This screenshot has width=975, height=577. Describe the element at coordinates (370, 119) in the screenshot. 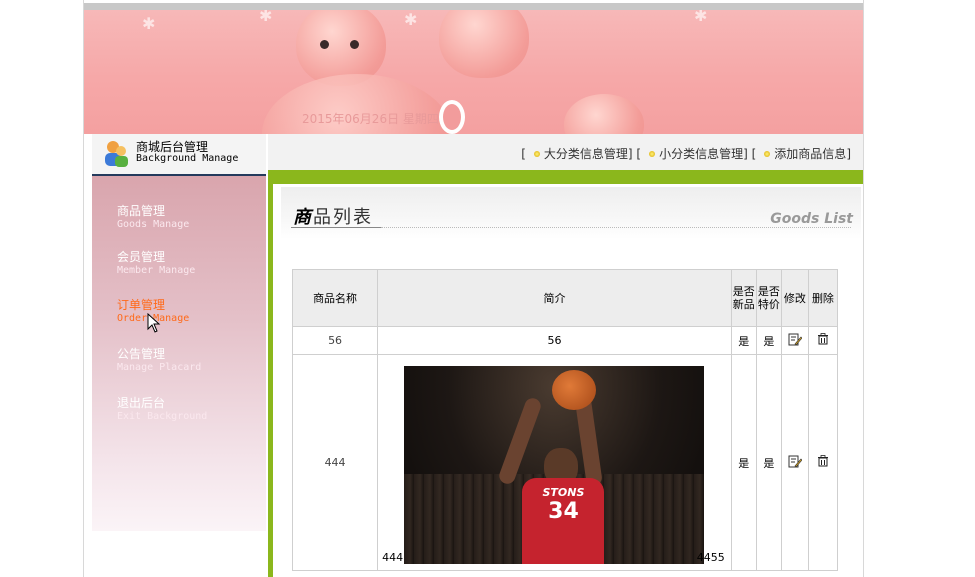

I see `date-text: 2015年06月26日 星期四` at that location.